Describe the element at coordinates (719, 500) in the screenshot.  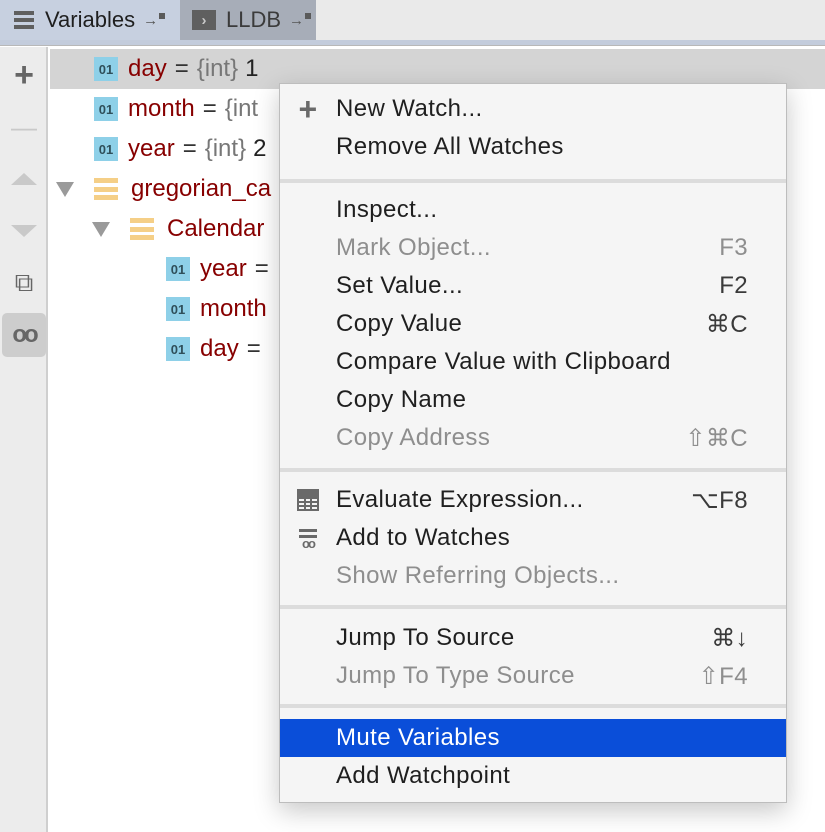
I see `shortcut-label: ⌥F8` at that location.